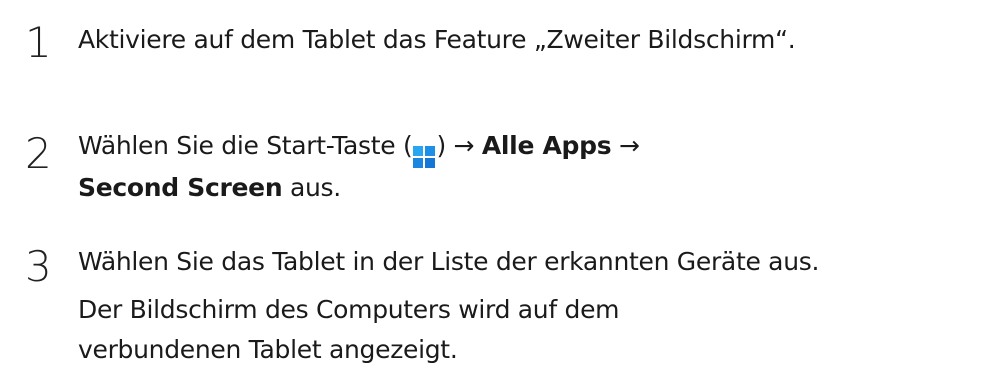 Image resolution: width=988 pixels, height=372 pixels. I want to click on step-2-prefix: Wählen Sie die Start-Taste (, so click(245, 145).